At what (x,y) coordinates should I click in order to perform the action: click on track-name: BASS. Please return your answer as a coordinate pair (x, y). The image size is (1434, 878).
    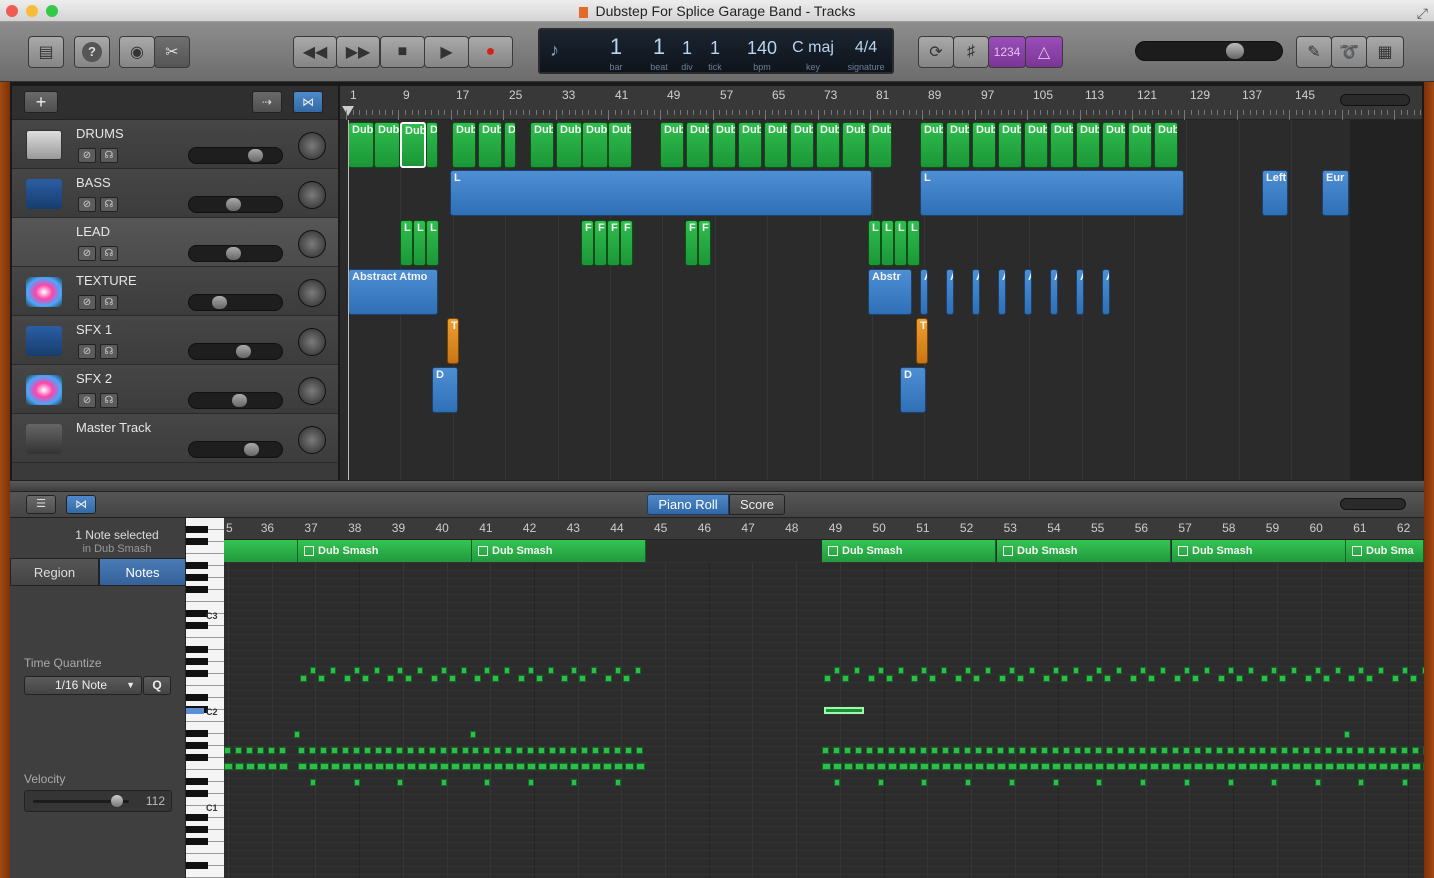
    Looking at the image, I should click on (93, 182).